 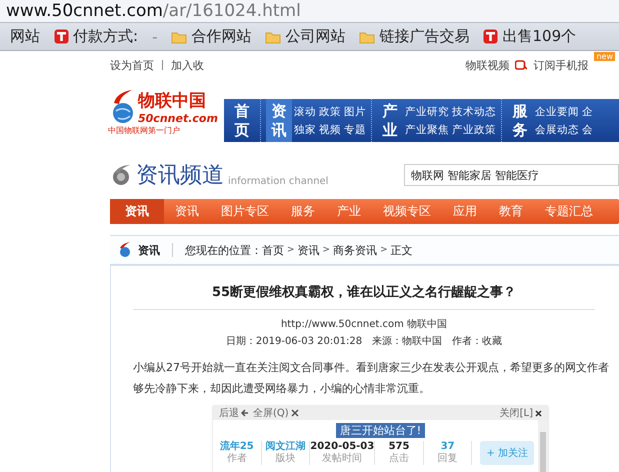 I want to click on expand-icon, so click(x=294, y=413).